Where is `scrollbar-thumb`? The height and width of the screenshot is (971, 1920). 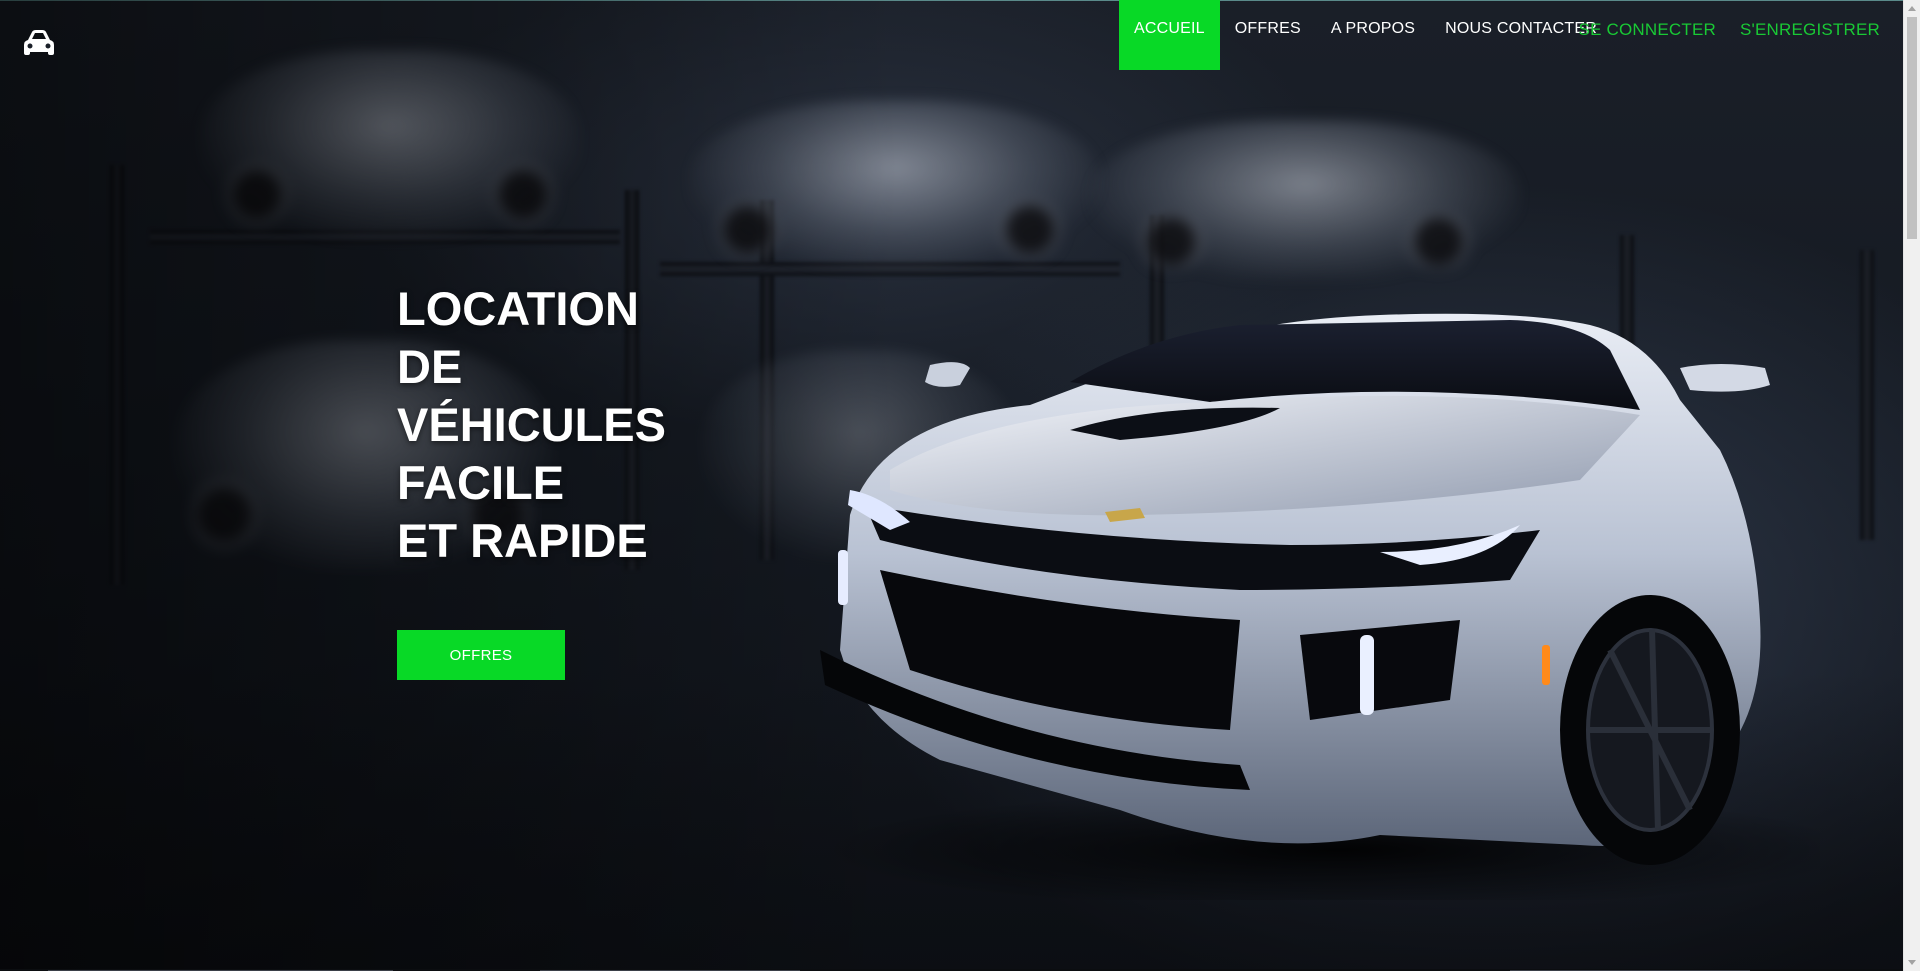 scrollbar-thumb is located at coordinates (1912, 128).